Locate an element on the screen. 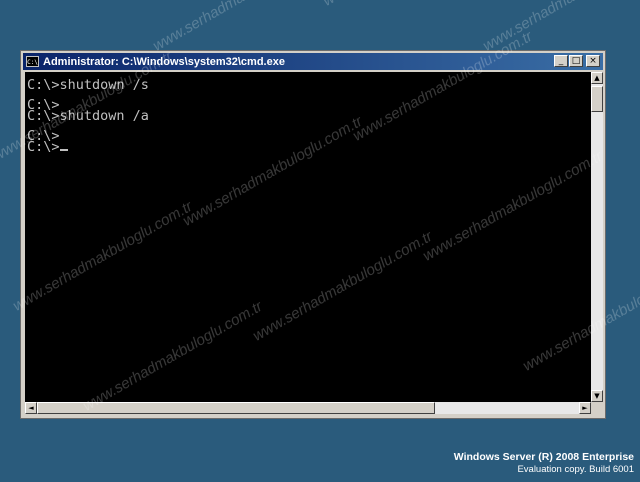  vertical-scrollbar: ▲ ▼ is located at coordinates (597, 237).